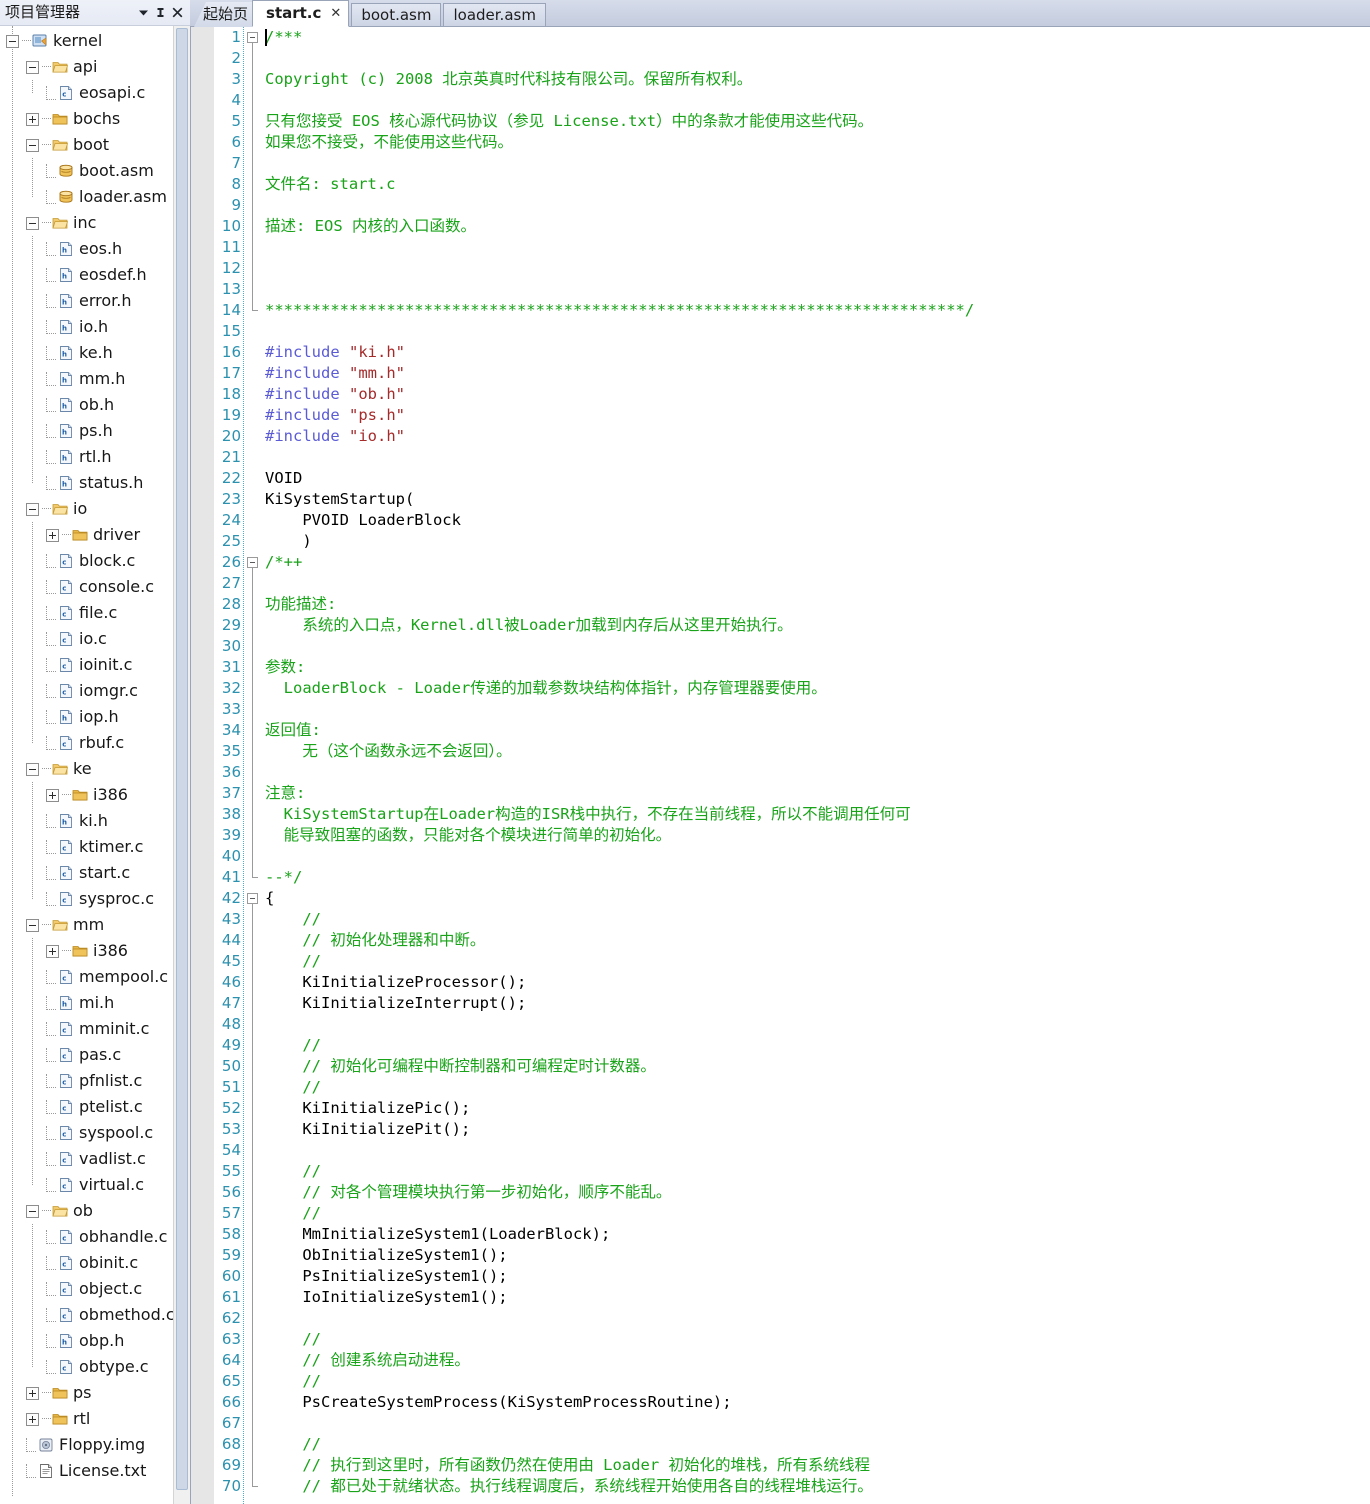 Image resolution: width=1370 pixels, height=1504 pixels. Describe the element at coordinates (817, 898) in the screenshot. I see `code-line: {` at that location.